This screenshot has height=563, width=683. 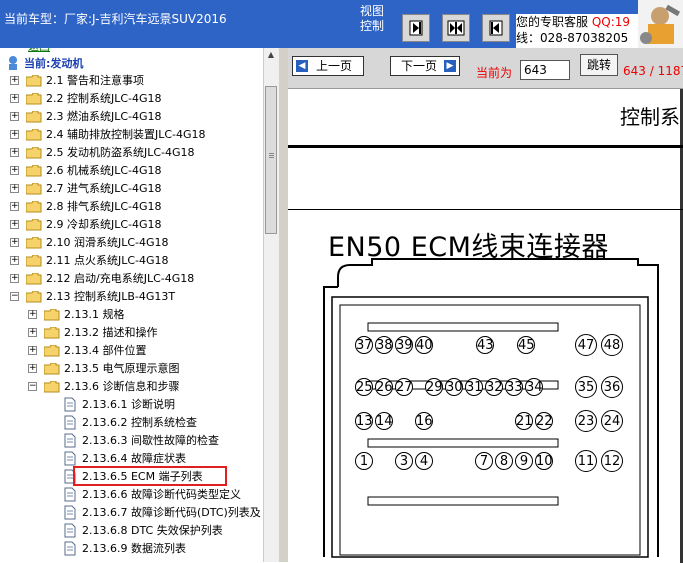 What do you see at coordinates (544, 421) in the screenshot?
I see `connector-pin: 22` at bounding box center [544, 421].